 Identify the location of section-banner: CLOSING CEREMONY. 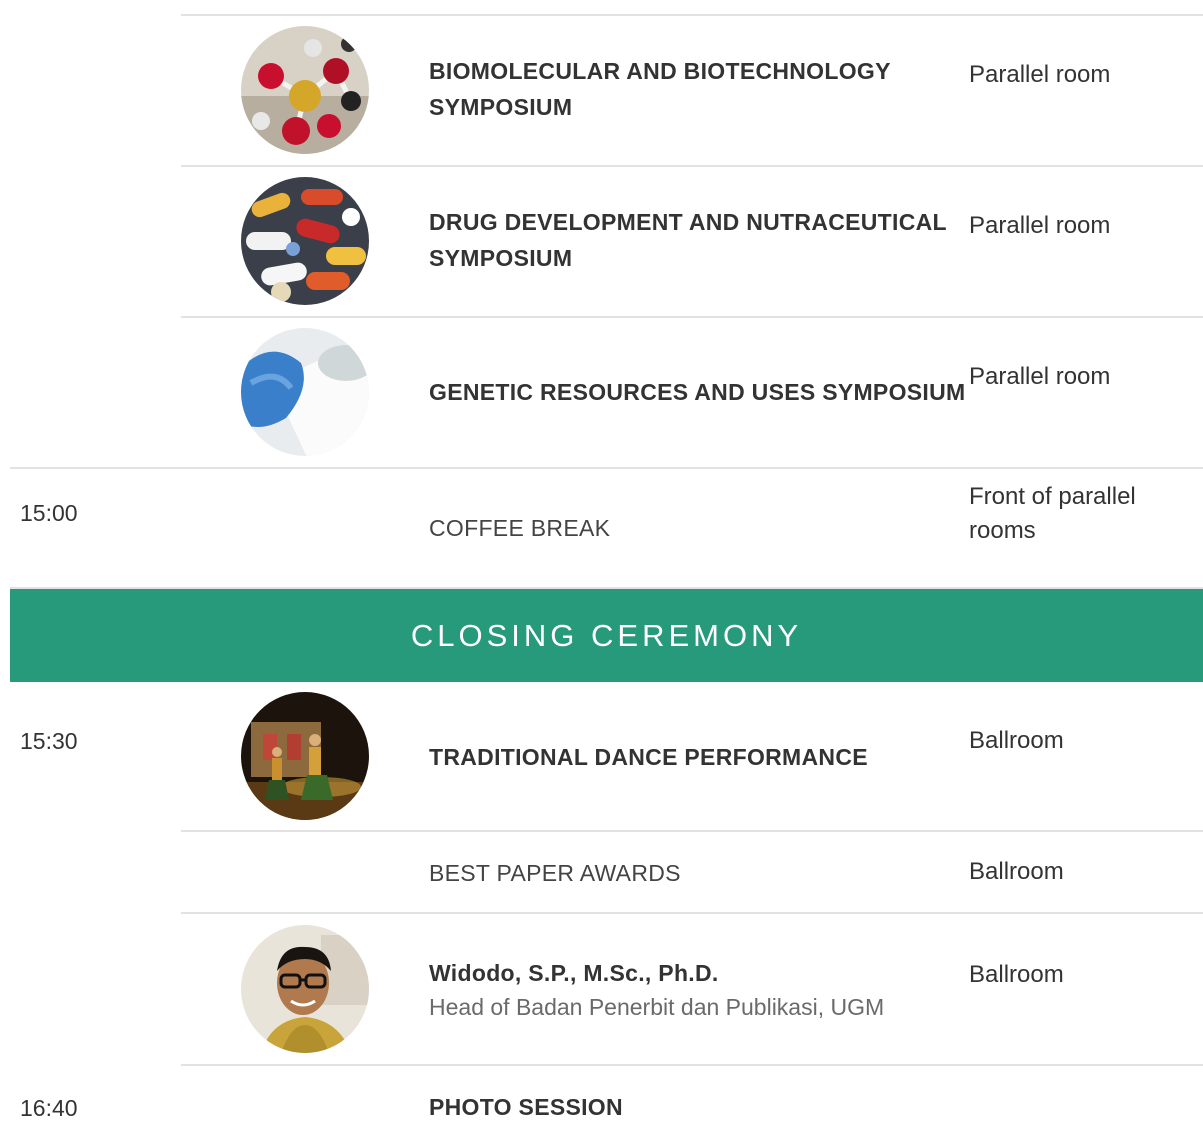
(606, 635).